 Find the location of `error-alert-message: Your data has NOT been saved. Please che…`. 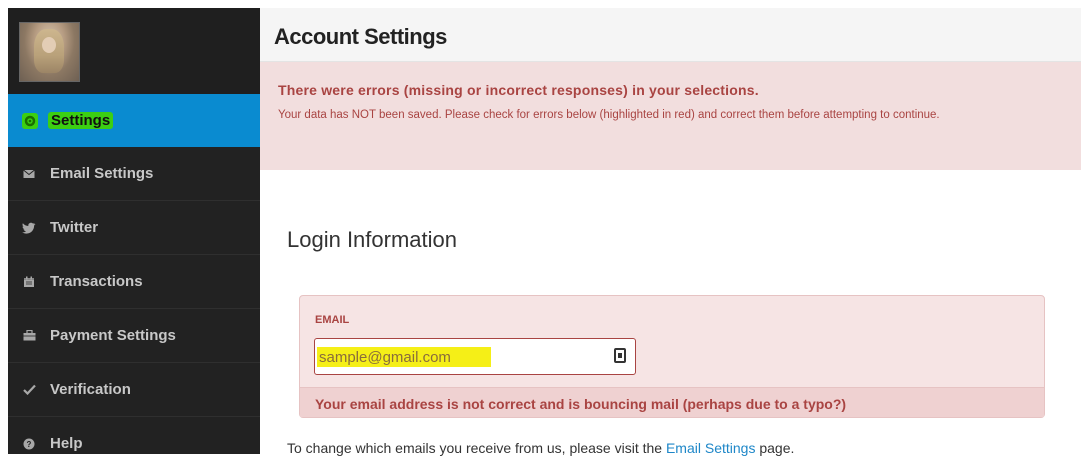

error-alert-message: Your data has NOT been saved. Please che… is located at coordinates (609, 115).